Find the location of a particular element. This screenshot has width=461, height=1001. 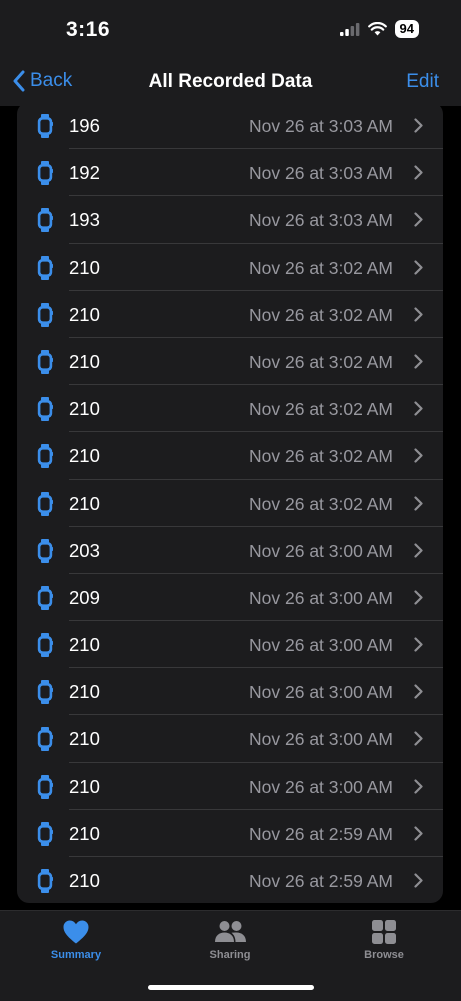

tab-summary-label: Summary is located at coordinates (76, 955).